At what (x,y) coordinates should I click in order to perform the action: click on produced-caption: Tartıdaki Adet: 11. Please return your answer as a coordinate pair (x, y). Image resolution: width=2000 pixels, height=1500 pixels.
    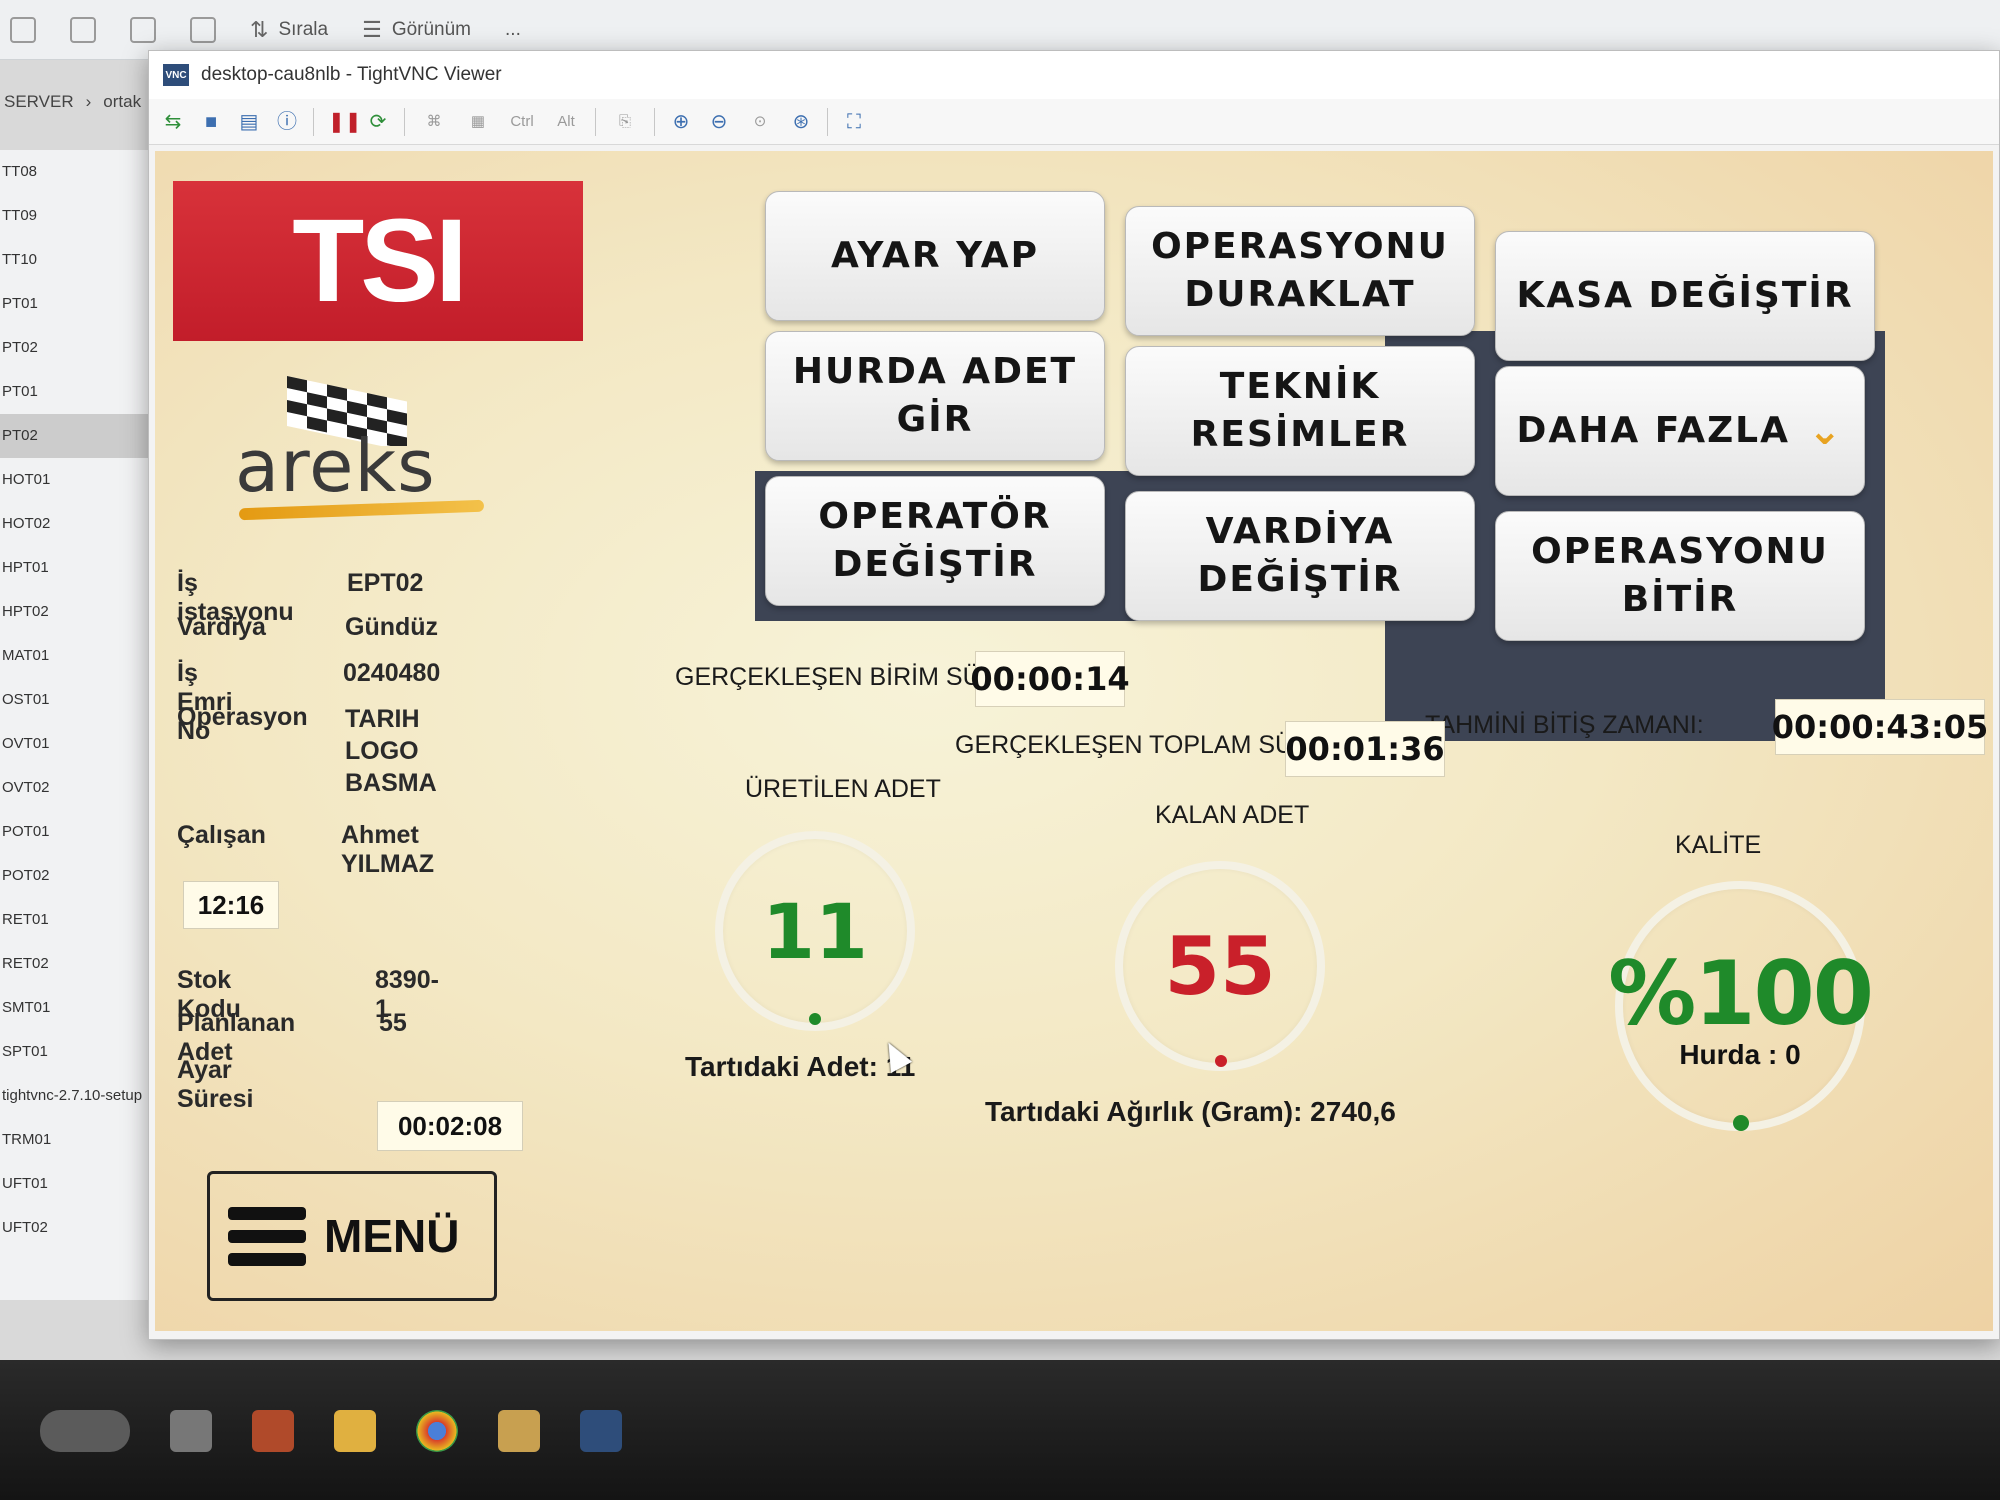
    Looking at the image, I should click on (800, 1066).